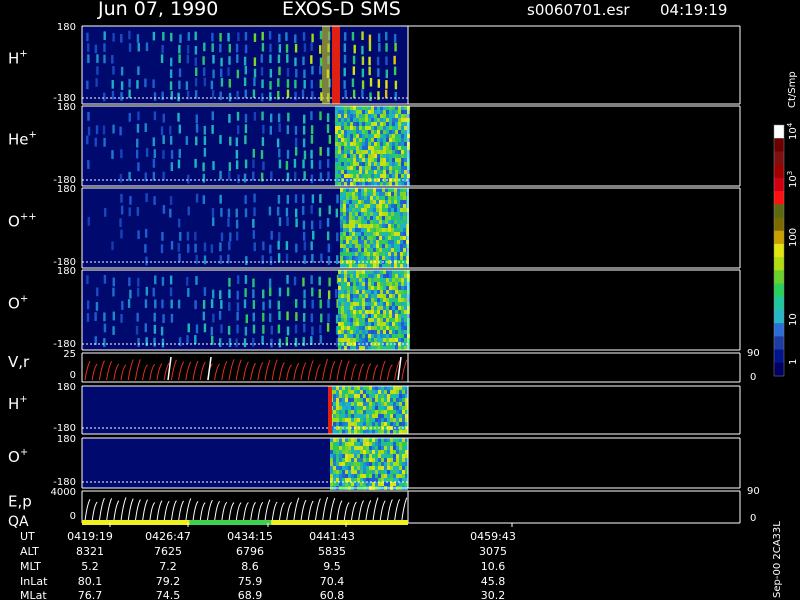 The height and width of the screenshot is (600, 800). What do you see at coordinates (73, 516) in the screenshot?
I see `tick-label: 0` at bounding box center [73, 516].